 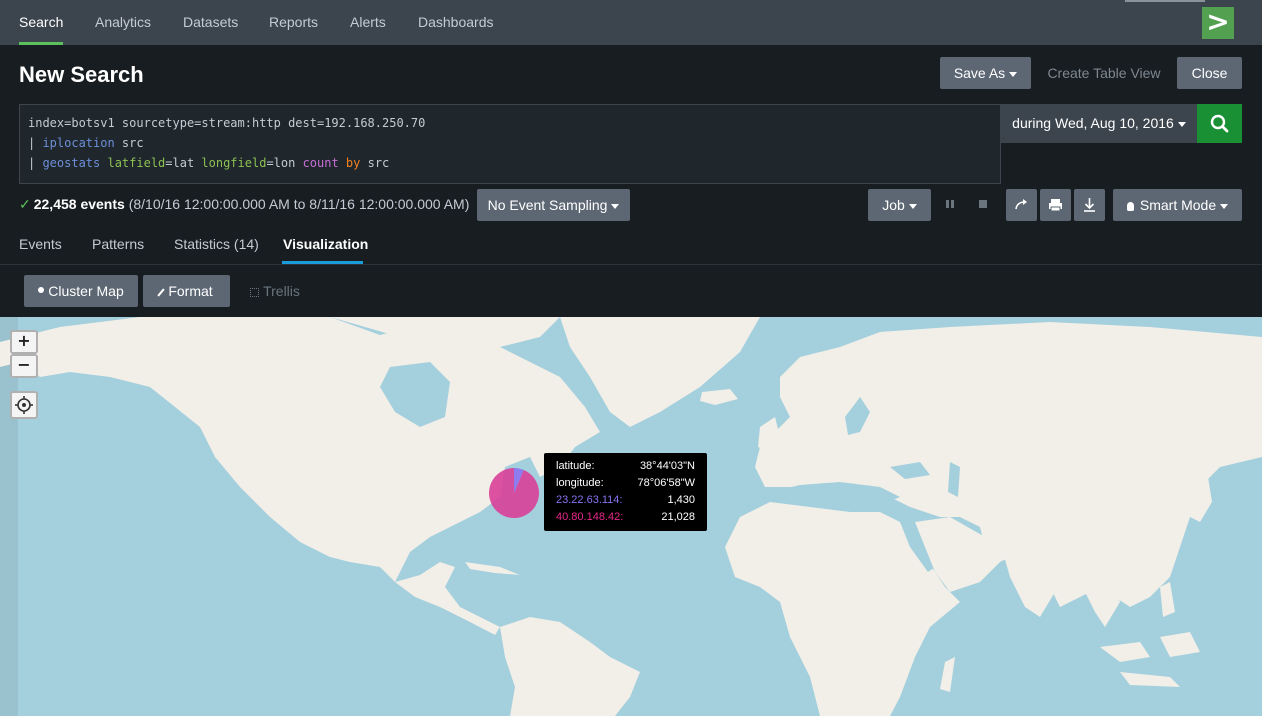 What do you see at coordinates (24, 342) in the screenshot?
I see `zoom-in-button: +` at bounding box center [24, 342].